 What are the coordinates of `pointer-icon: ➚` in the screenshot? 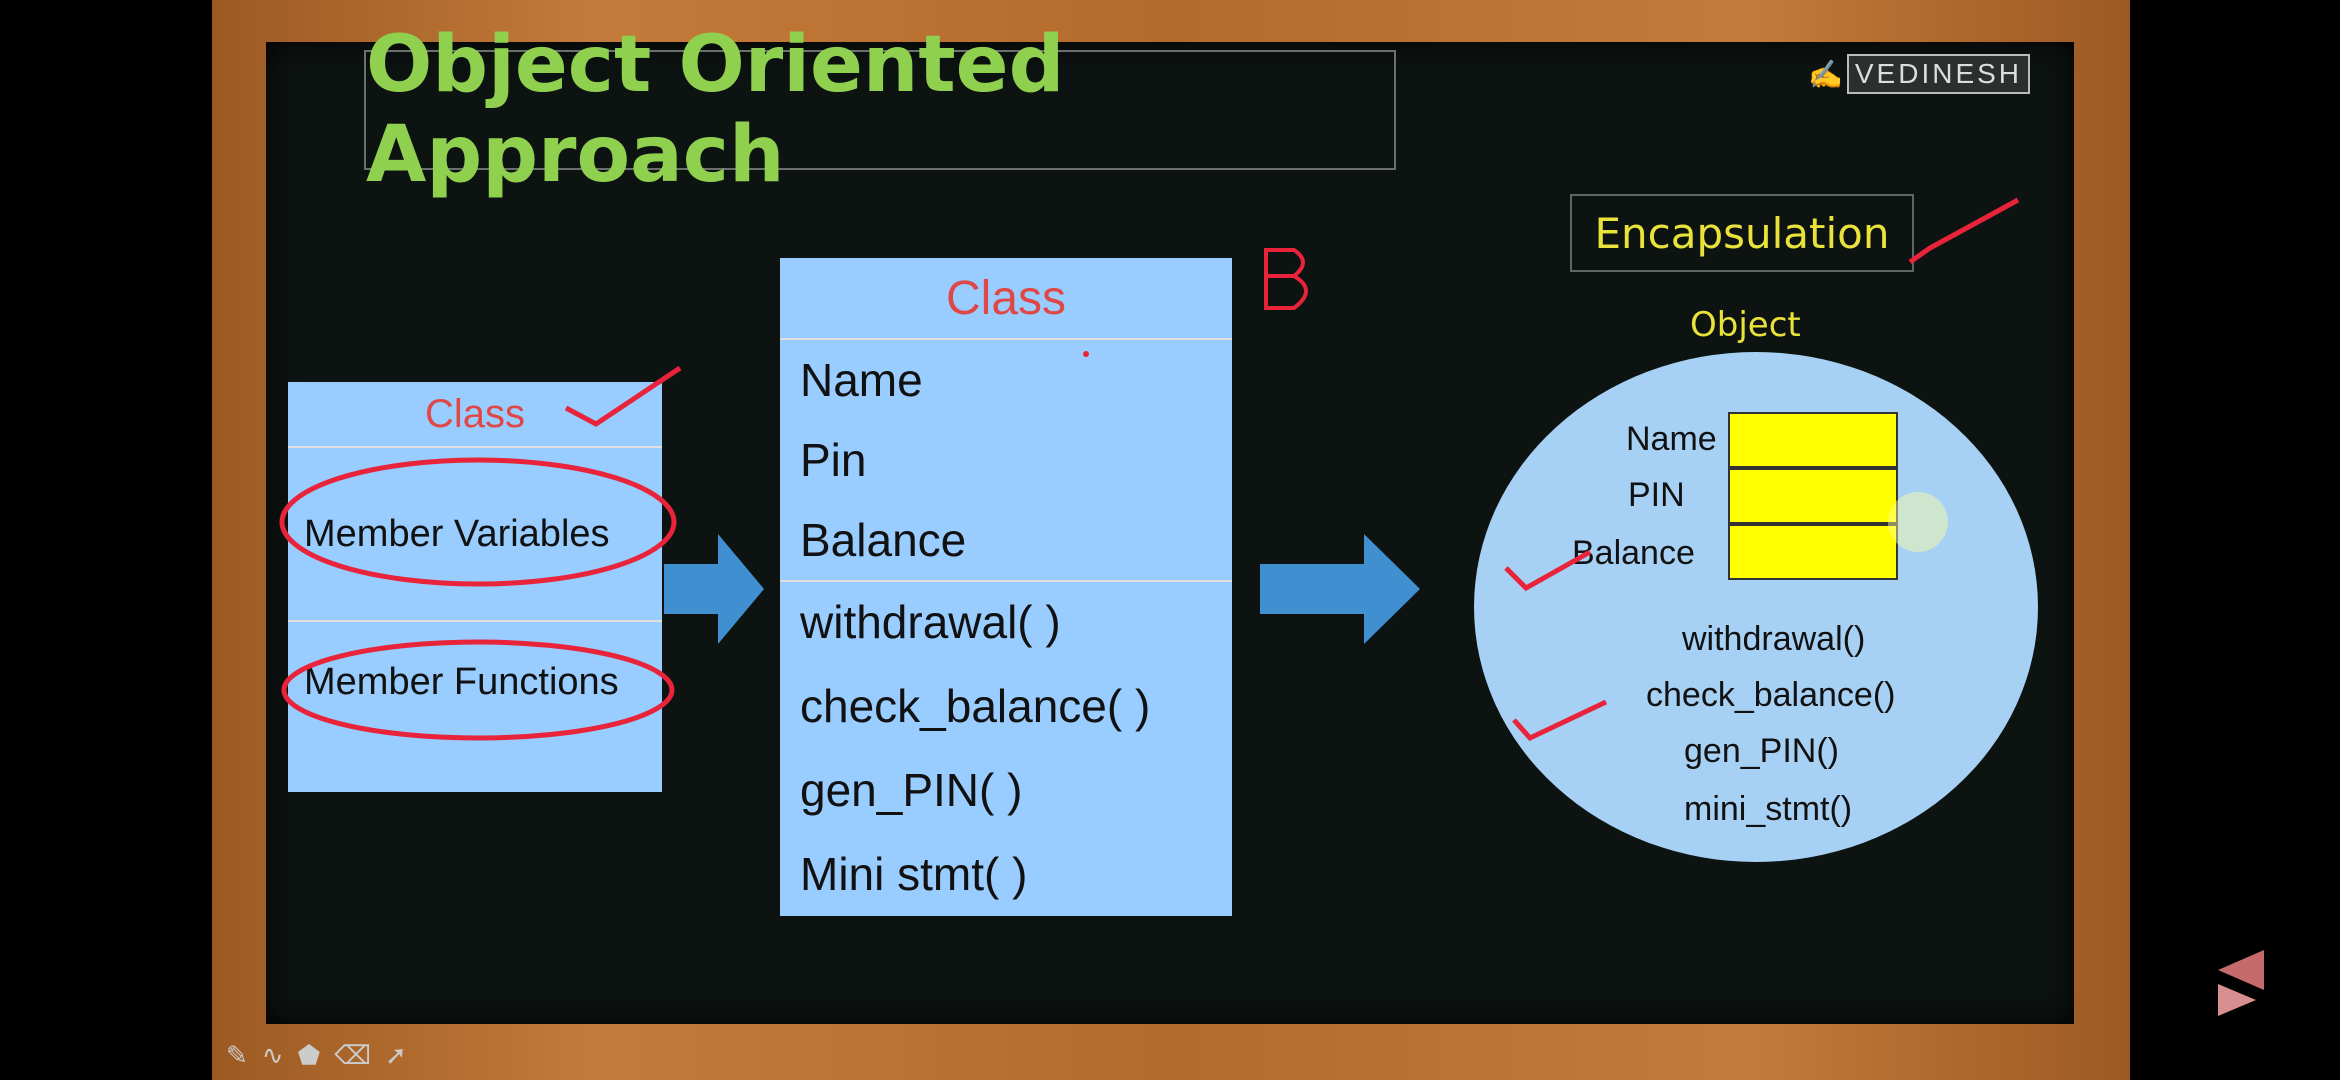 It's located at (396, 1055).